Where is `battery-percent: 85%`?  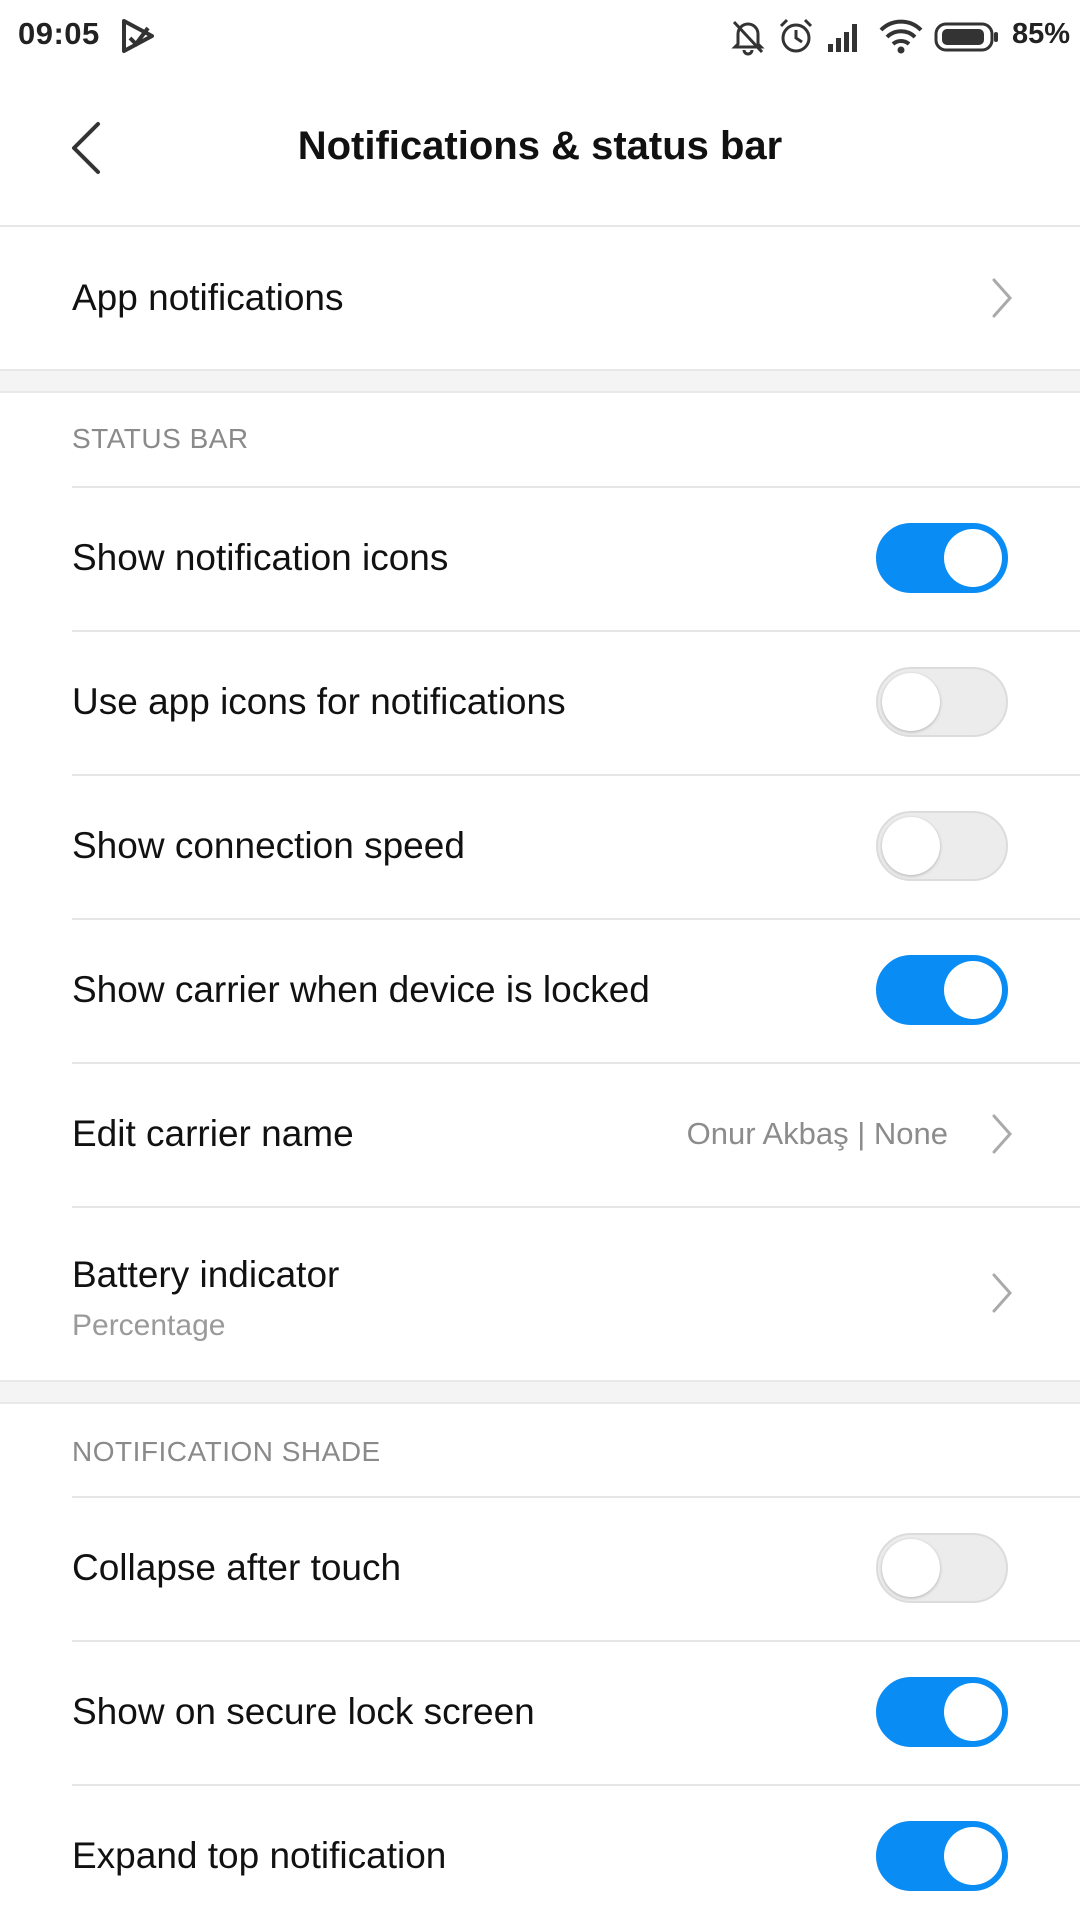 battery-percent: 85% is located at coordinates (1040, 34).